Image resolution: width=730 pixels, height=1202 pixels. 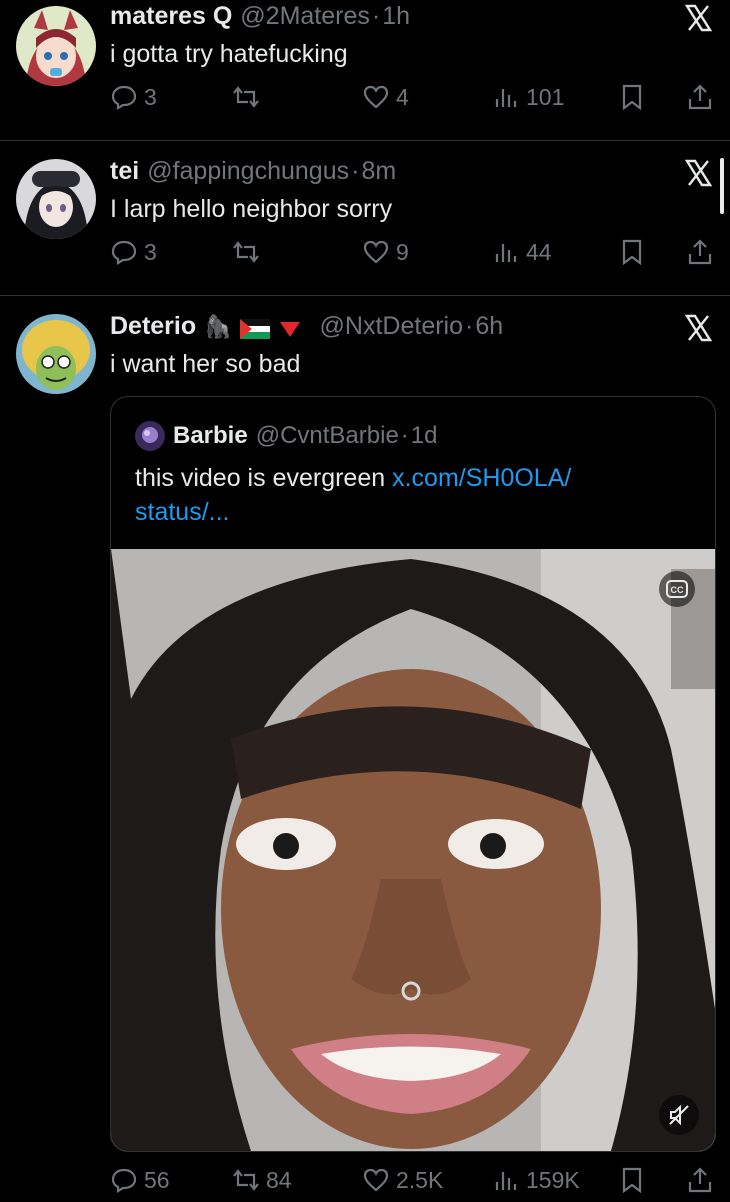 What do you see at coordinates (722, 186) in the screenshot?
I see `scrollbar-thumb` at bounding box center [722, 186].